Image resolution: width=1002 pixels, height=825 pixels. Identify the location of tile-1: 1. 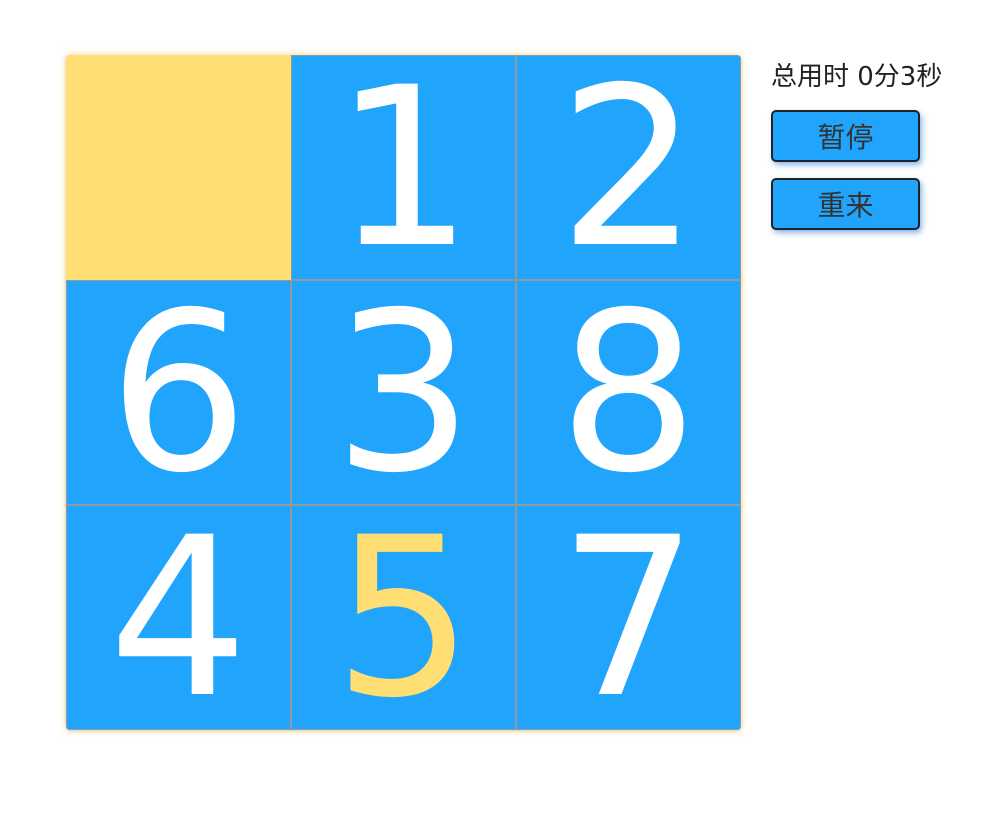
(403, 167).